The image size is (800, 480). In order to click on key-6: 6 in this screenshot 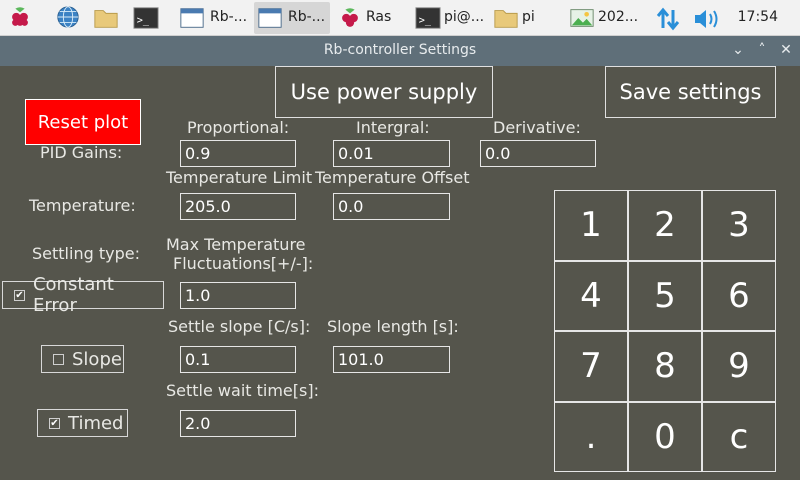, I will do `click(739, 295)`.